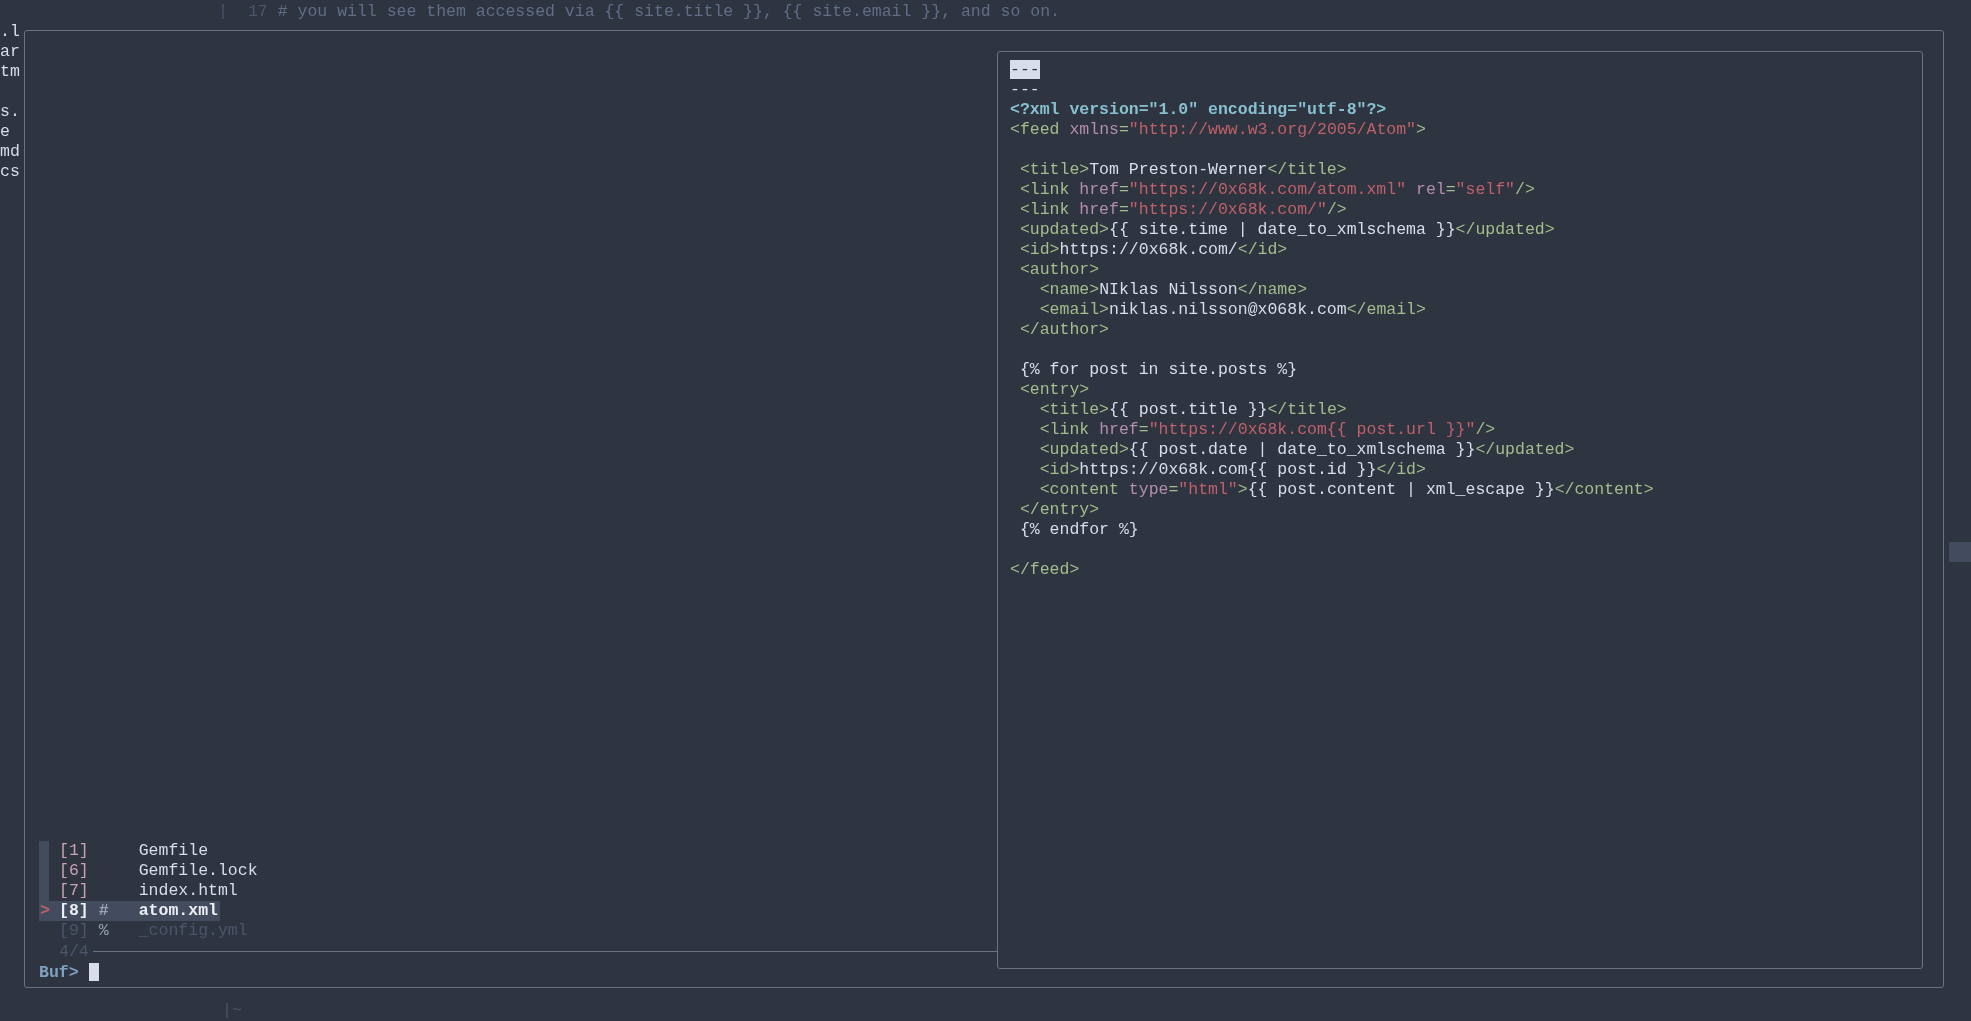  Describe the element at coordinates (1232, 470) in the screenshot. I see `code-line: <id>https://0x68k.com{{ post.id }}</id>` at that location.